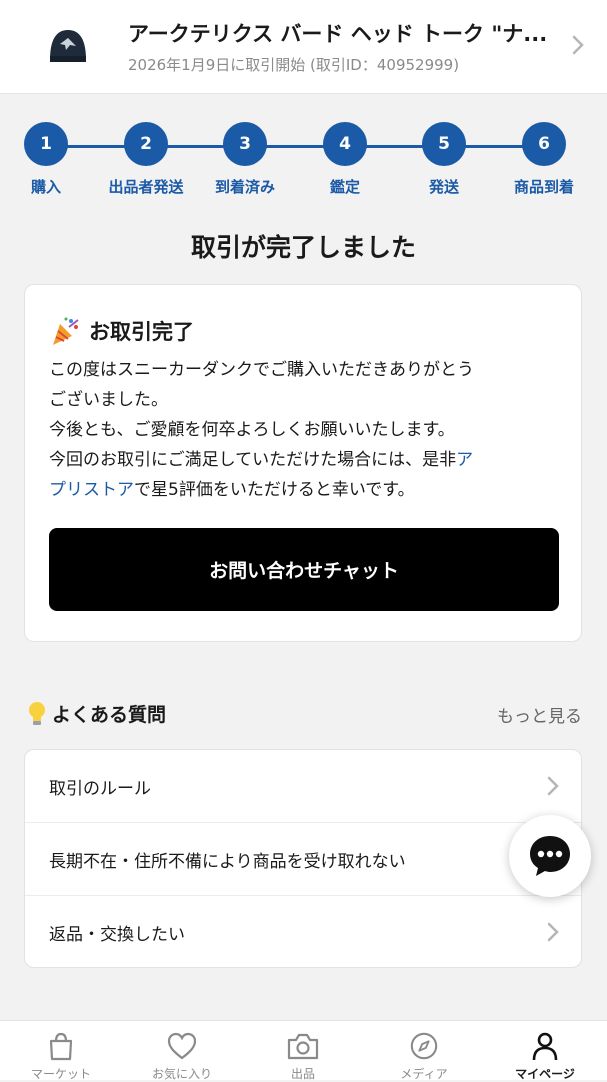 The width and height of the screenshot is (607, 1082). I want to click on message-line: 今回のお取引にご満足していただけた場合には、是非ア, so click(306, 460).